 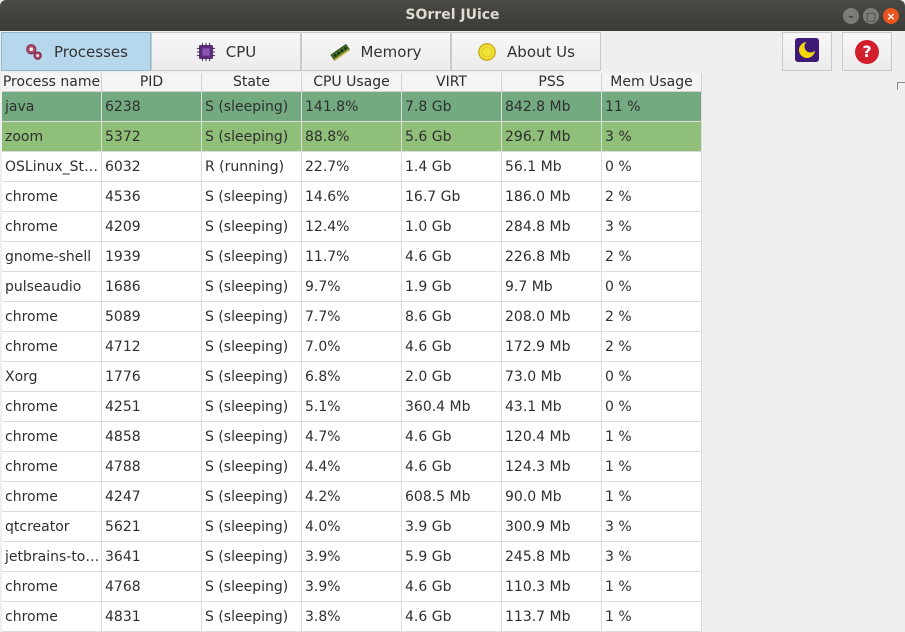 I want to click on cell-pss: 245.8 Mb, so click(x=552, y=557).